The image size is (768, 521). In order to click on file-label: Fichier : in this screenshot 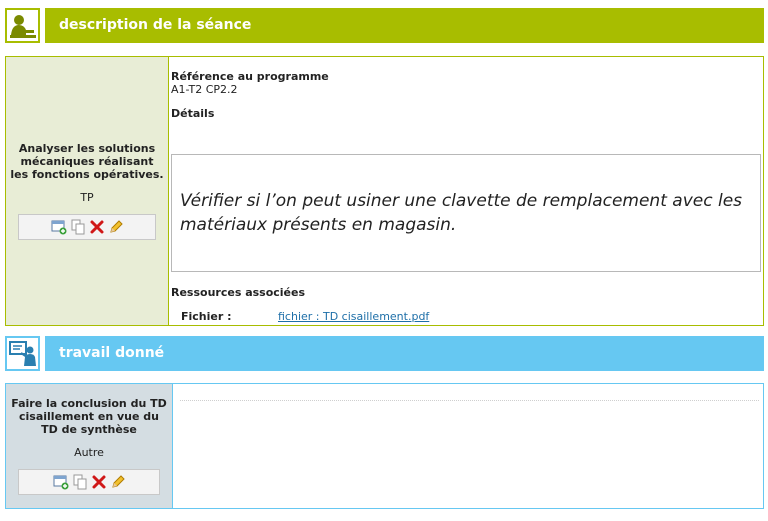, I will do `click(206, 316)`.